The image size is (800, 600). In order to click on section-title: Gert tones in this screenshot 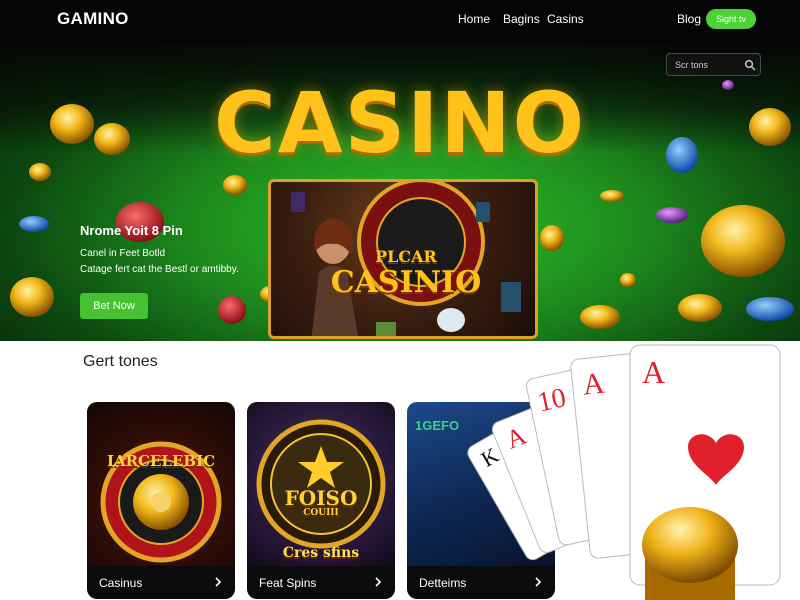, I will do `click(120, 361)`.